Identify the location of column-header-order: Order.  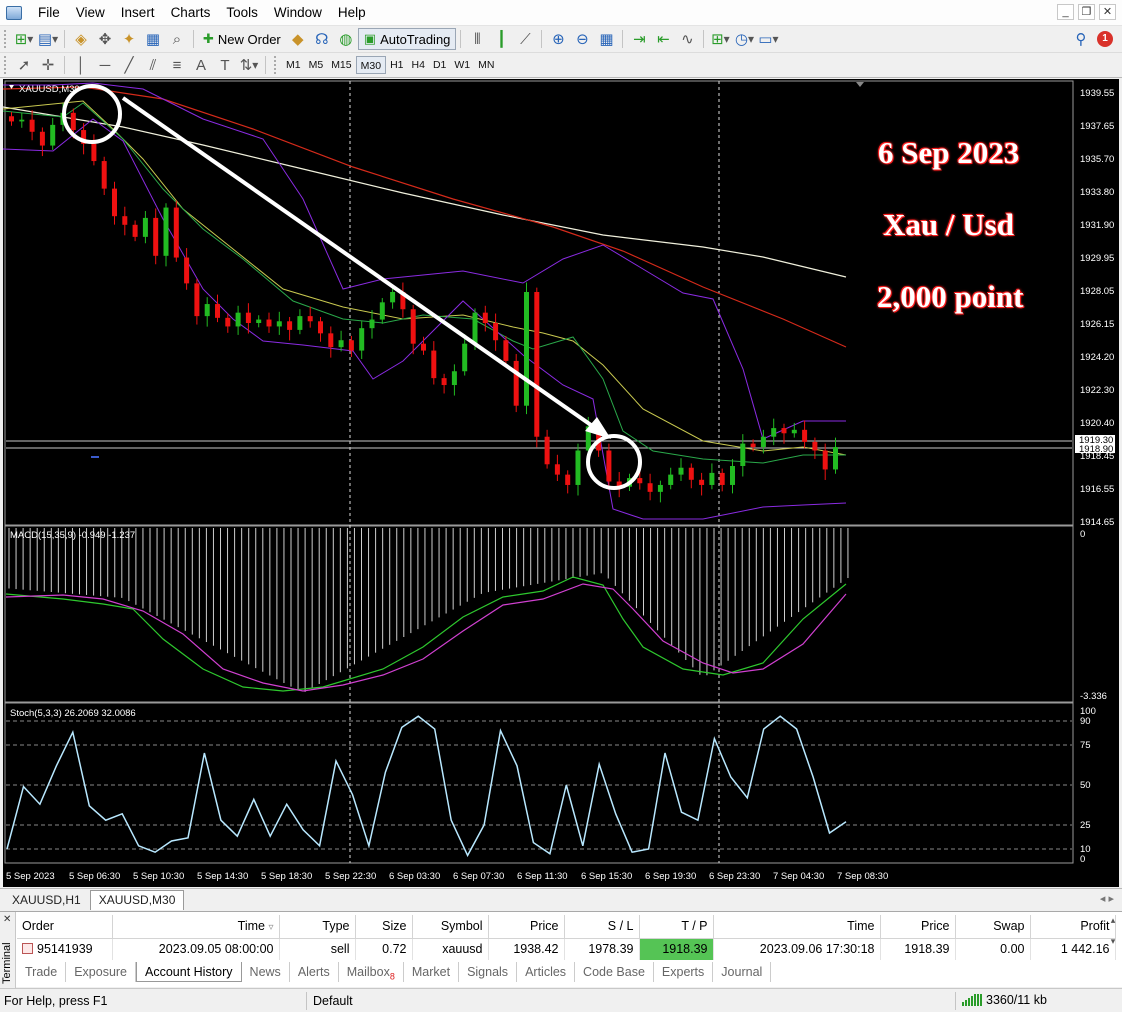
(65, 927).